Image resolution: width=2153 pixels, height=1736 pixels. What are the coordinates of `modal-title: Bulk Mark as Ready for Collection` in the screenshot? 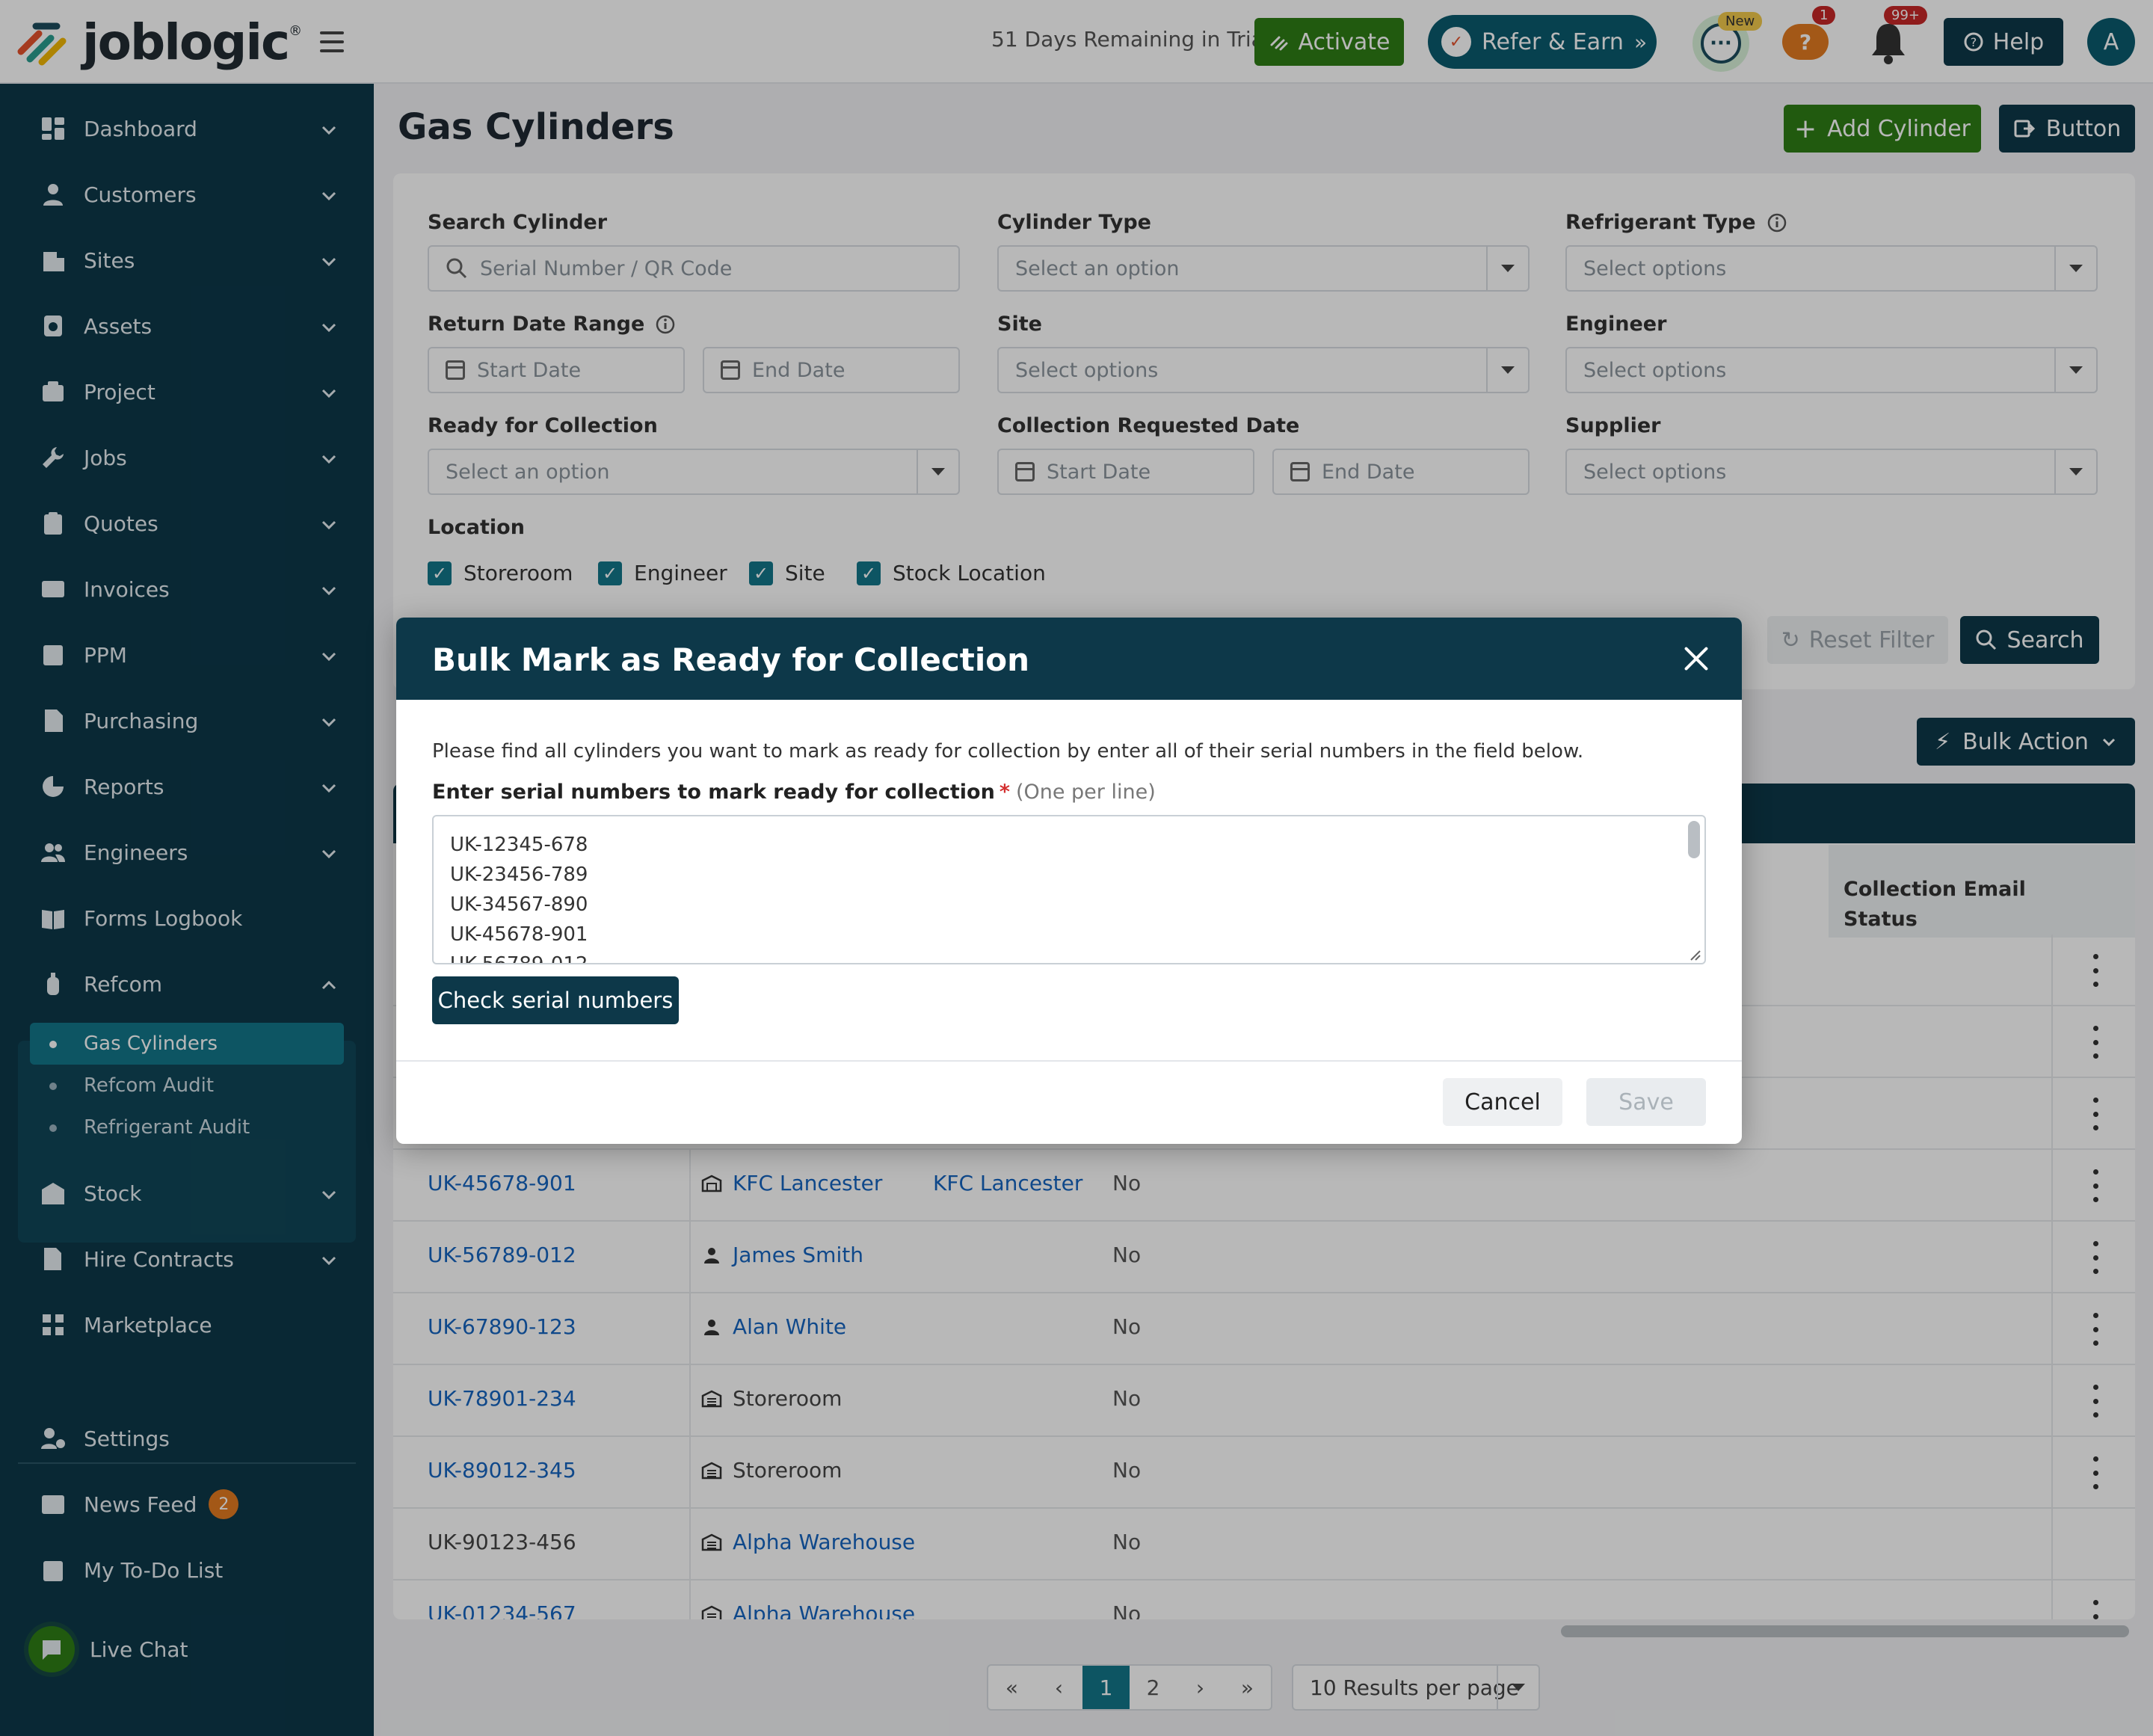 It's located at (731, 659).